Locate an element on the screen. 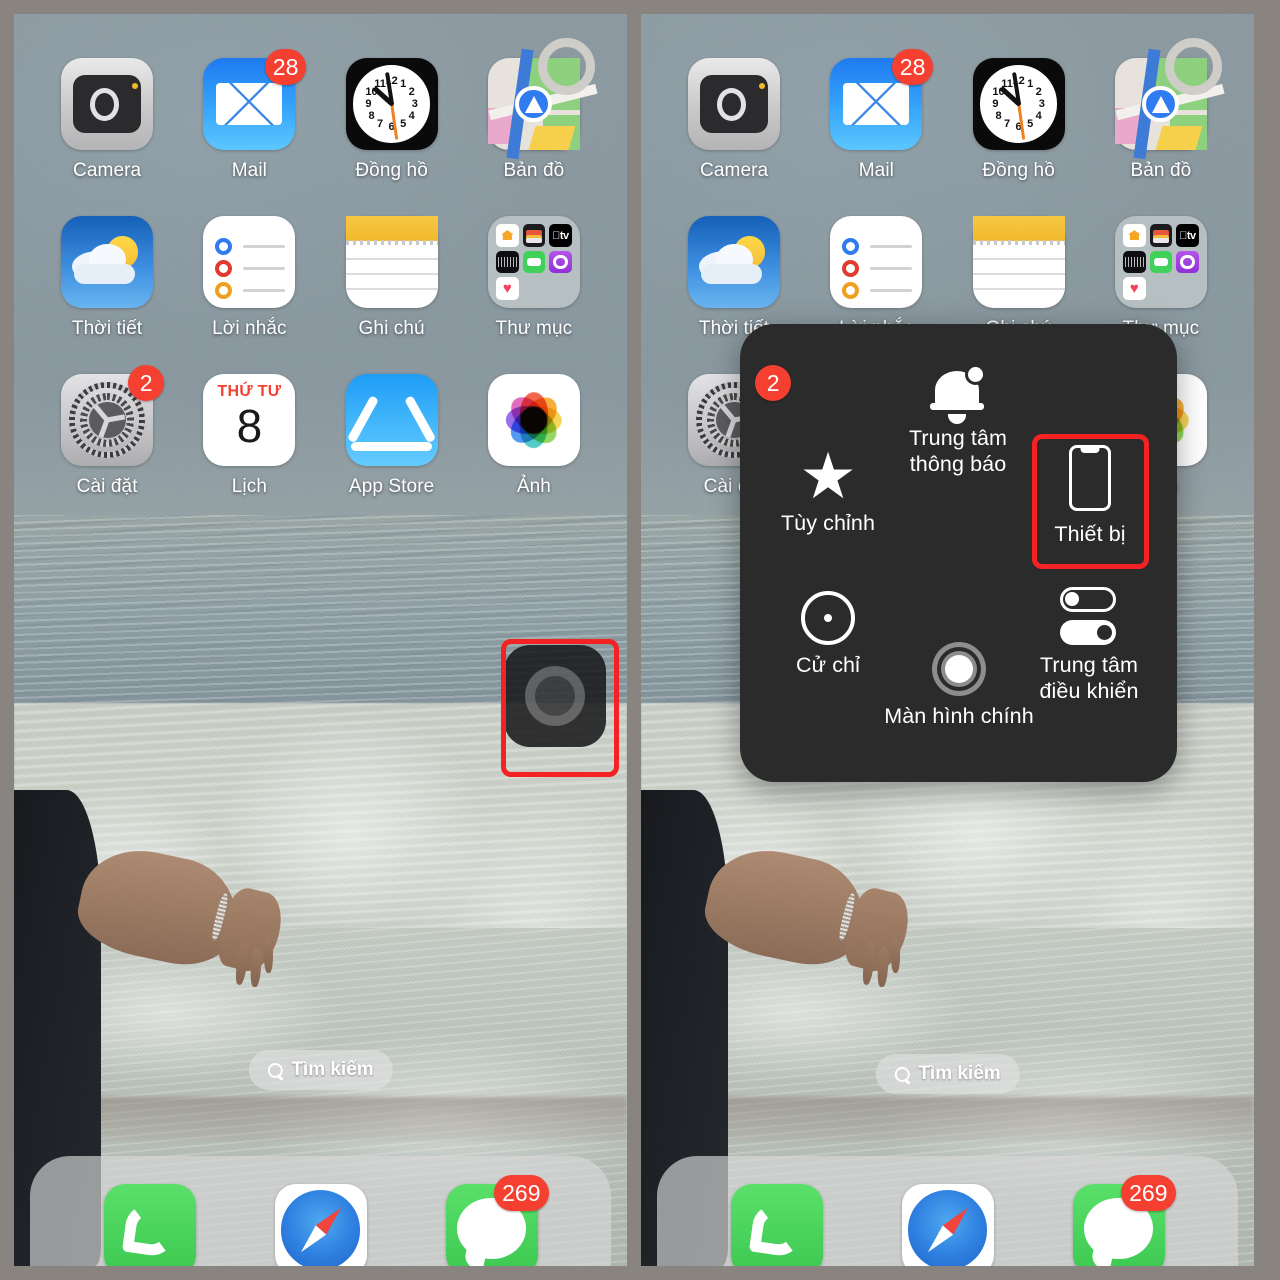 This screenshot has height=1280, width=1280. search-pill-right: Tìm kiếm is located at coordinates (947, 1074).